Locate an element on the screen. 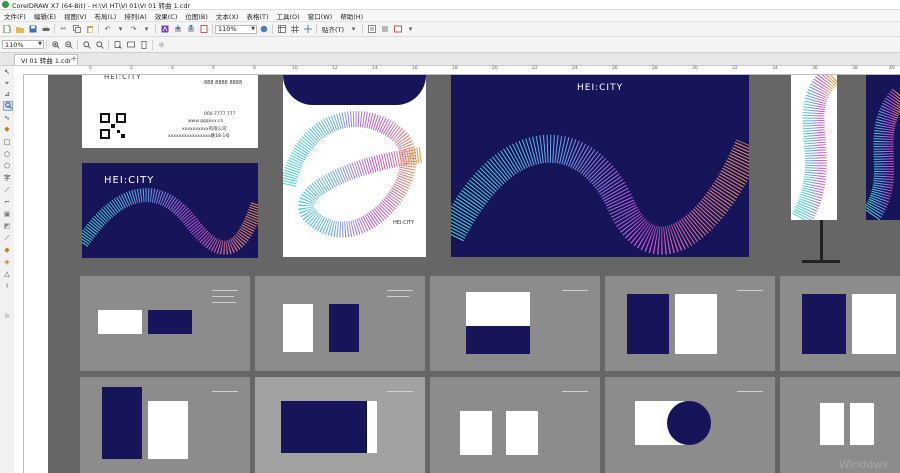  drop-shadow-icon: ▣ is located at coordinates (7, 214).